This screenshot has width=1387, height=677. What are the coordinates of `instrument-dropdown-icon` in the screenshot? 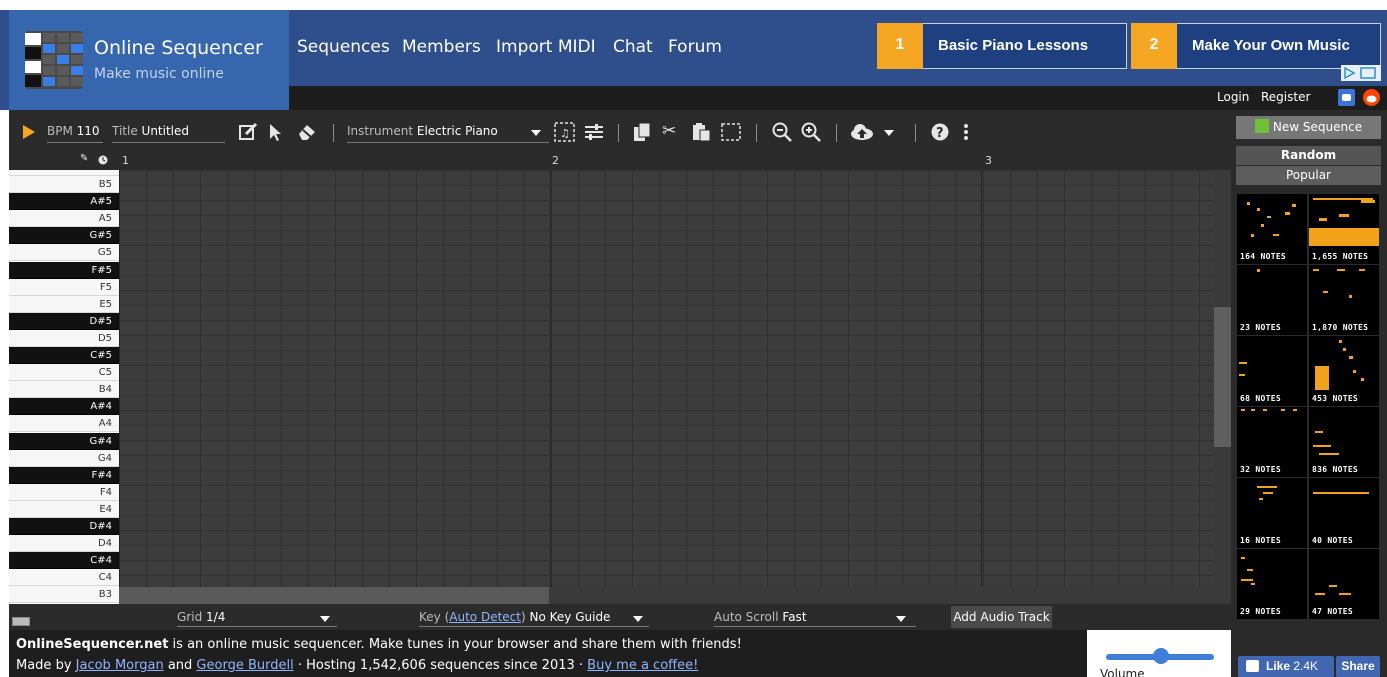 It's located at (536, 133).